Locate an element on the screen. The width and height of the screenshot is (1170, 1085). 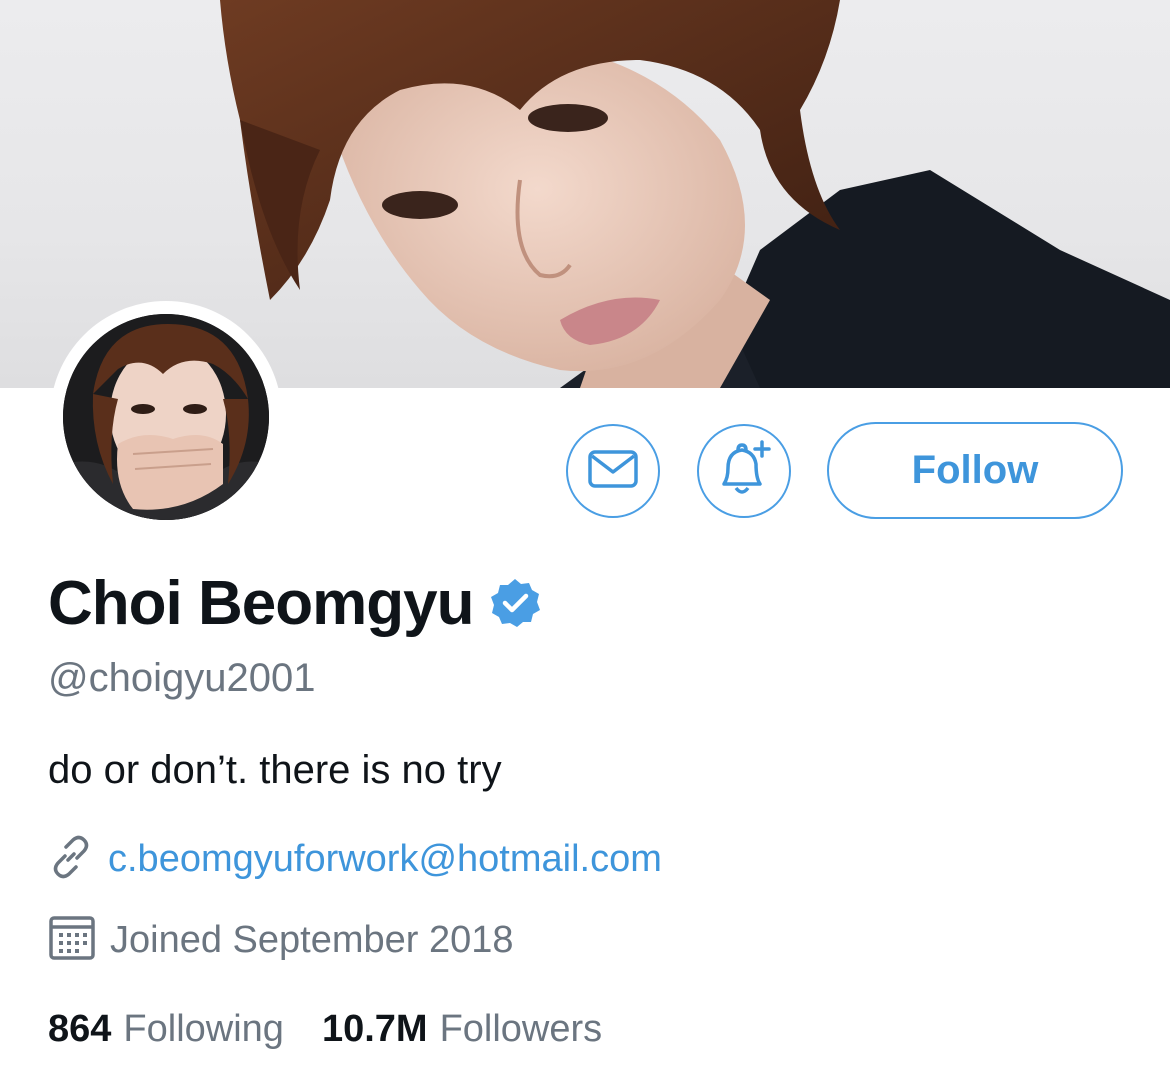
website-row: c.beomgyuforwork@hotmail.com is located at coordinates (355, 859).